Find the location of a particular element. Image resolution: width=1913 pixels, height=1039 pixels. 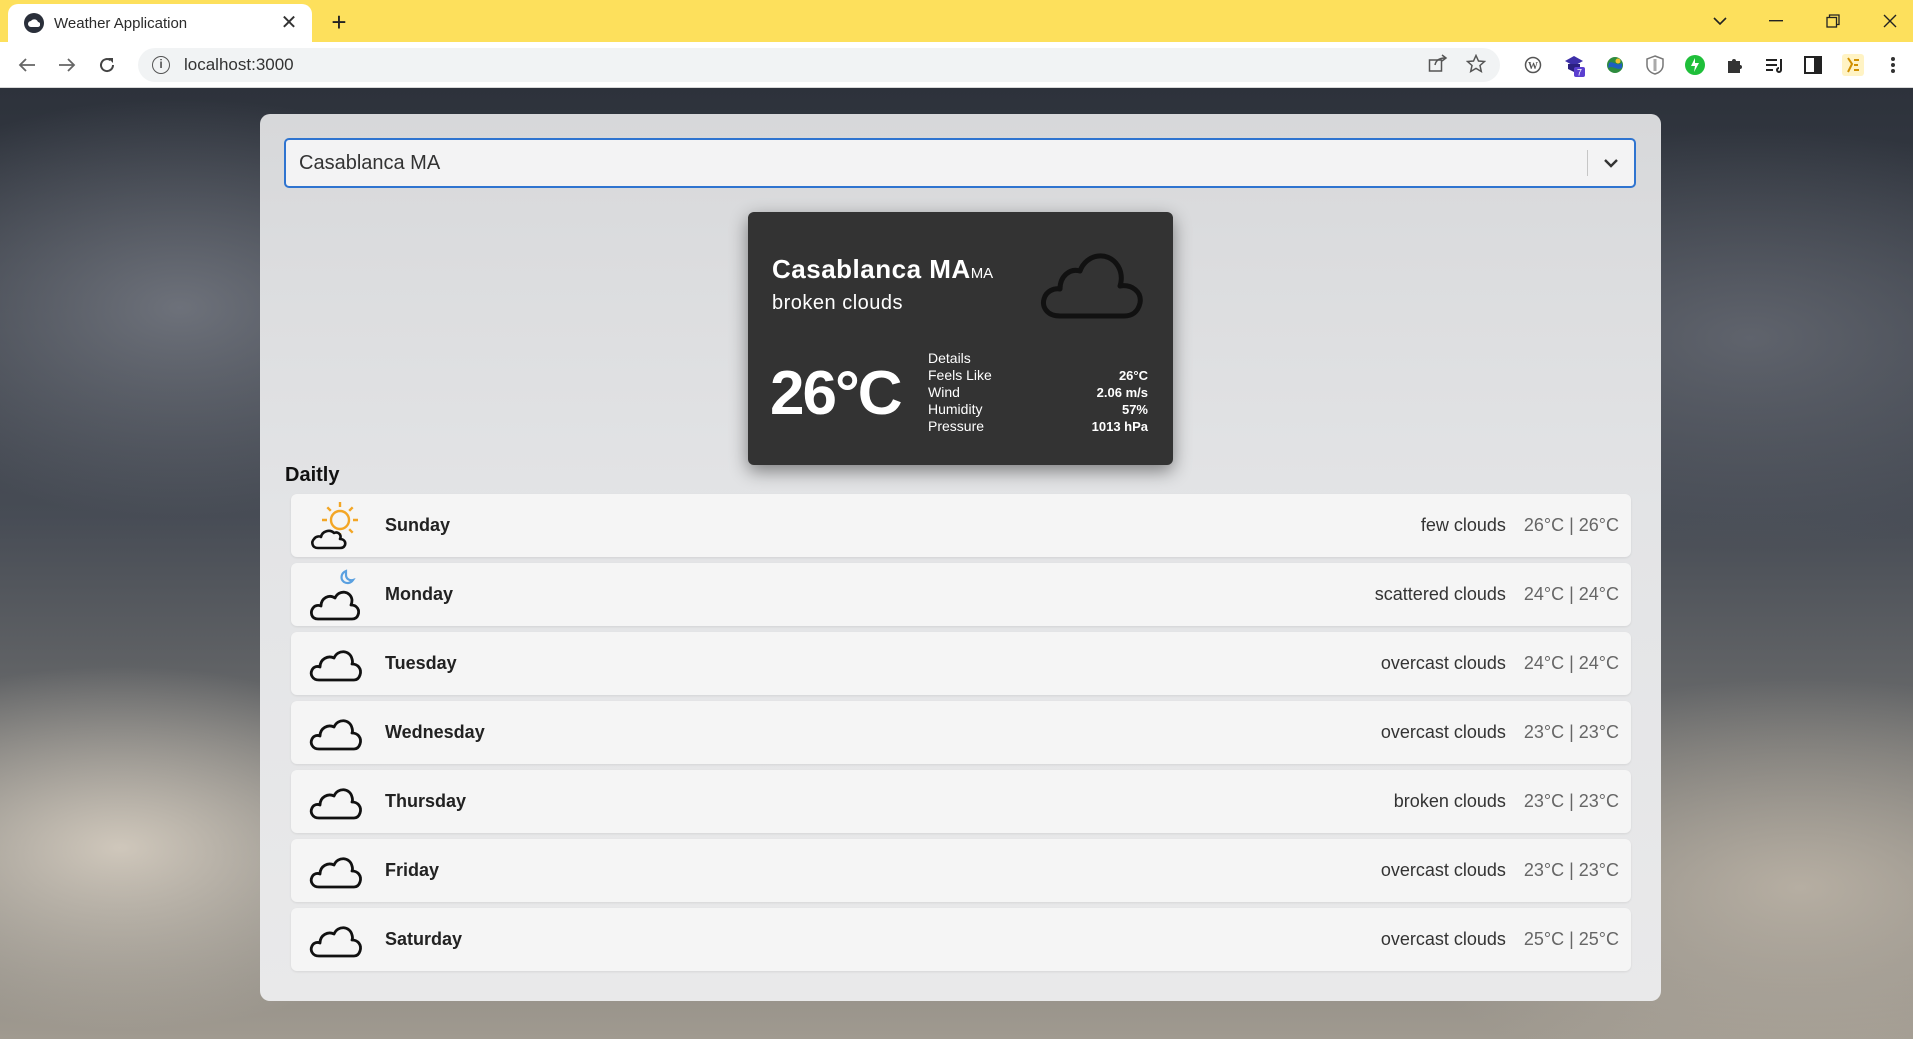

close-window-icon is located at coordinates (1890, 21).